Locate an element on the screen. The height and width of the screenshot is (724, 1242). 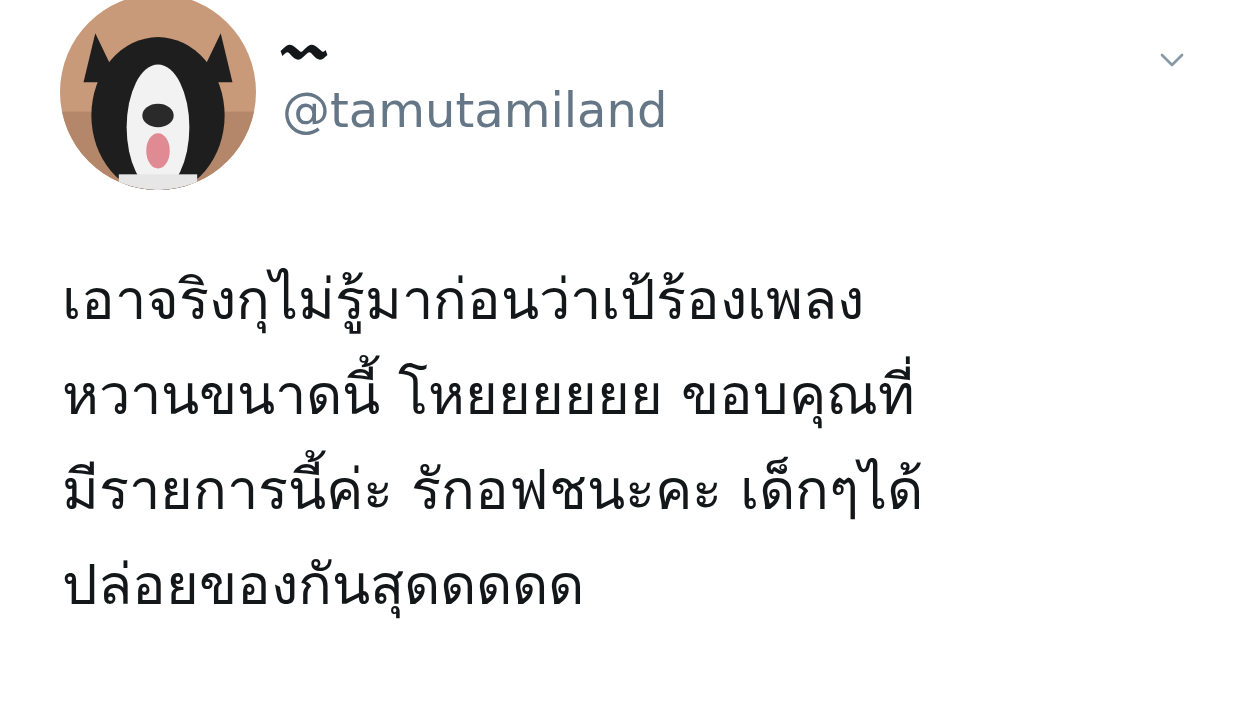
user-handle: @tamutamiland is located at coordinates (475, 110).